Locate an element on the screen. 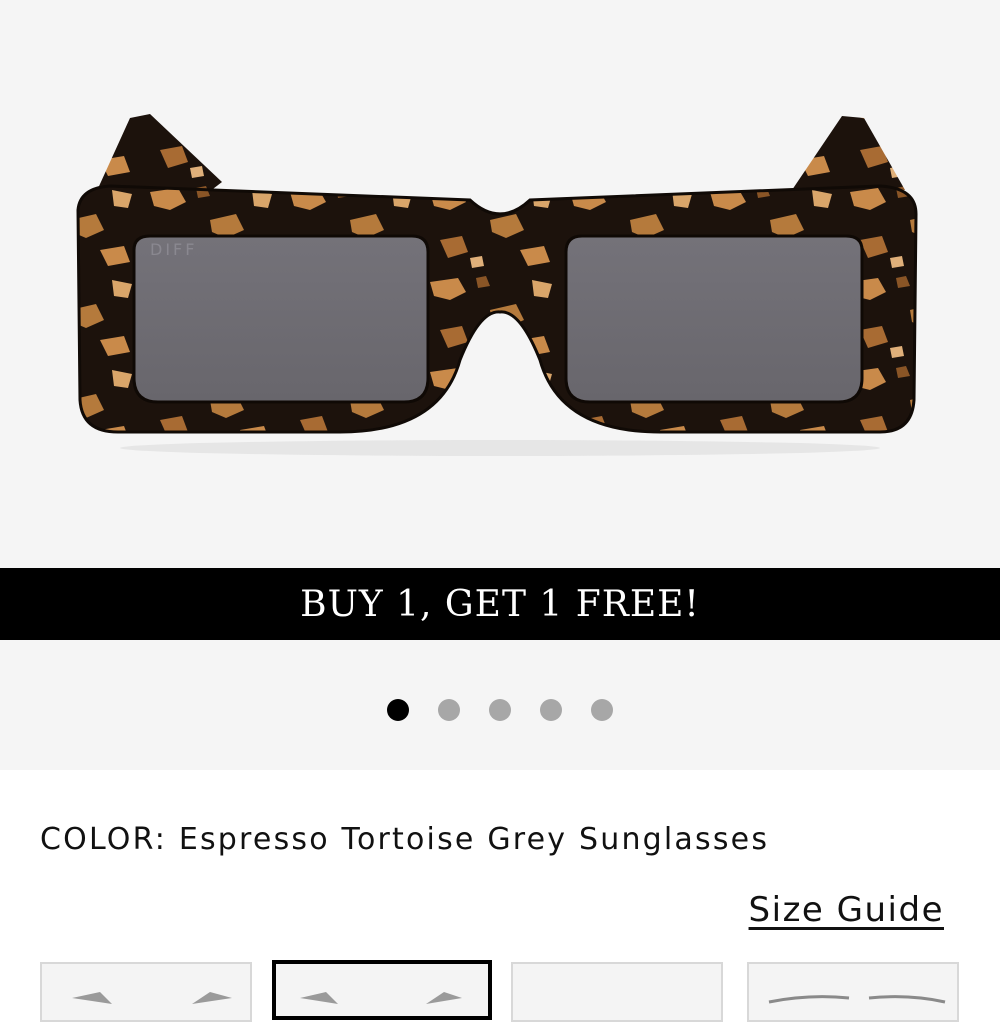 Image resolution: width=1000 pixels, height=1022 pixels. color-selection: COLOR: Espresso Tortoise Grey Sunglasses is located at coordinates (404, 839).